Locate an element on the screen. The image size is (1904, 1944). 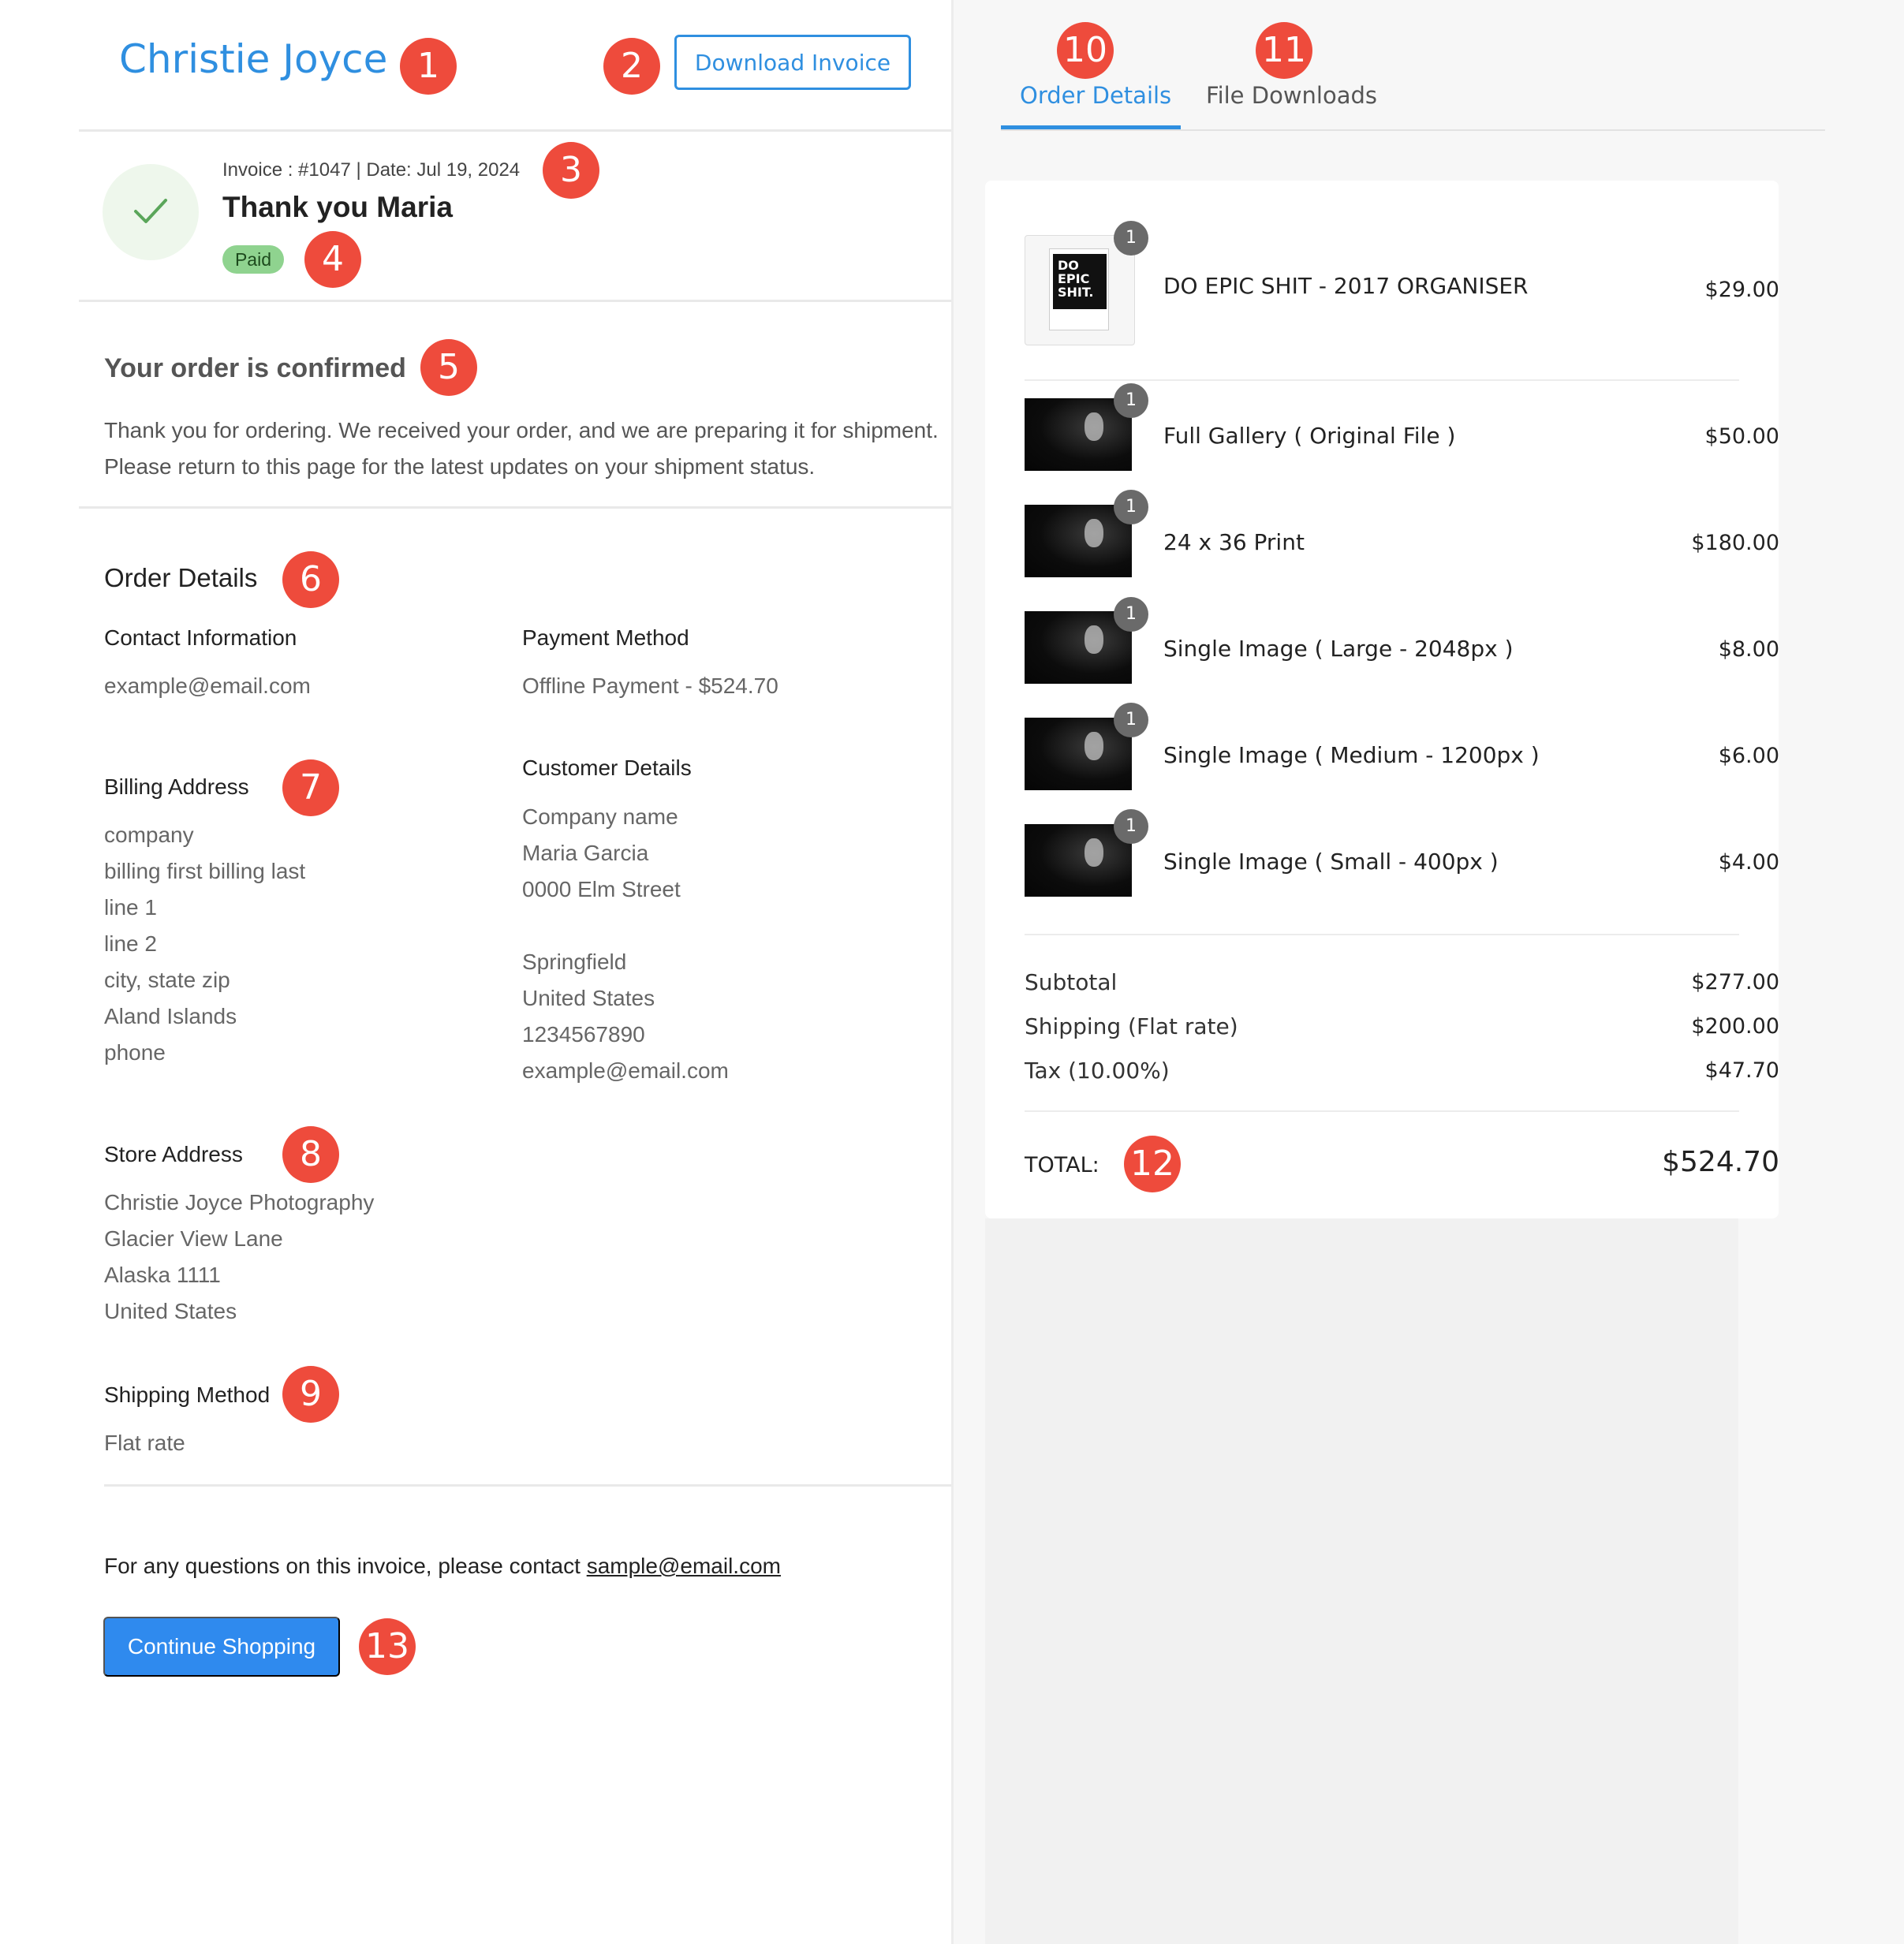
status-divider is located at coordinates (515, 301).